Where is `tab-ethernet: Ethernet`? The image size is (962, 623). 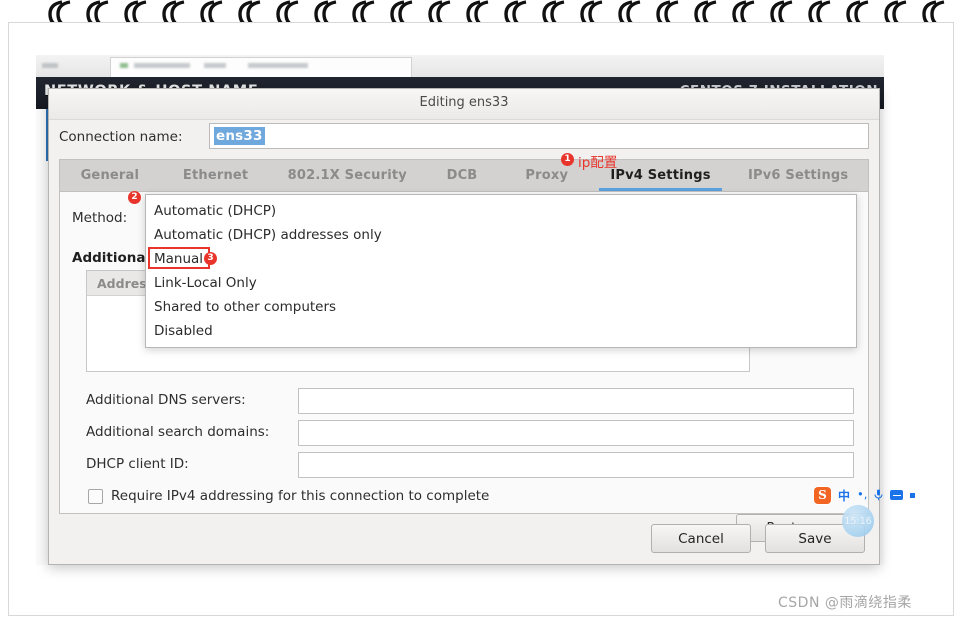
tab-ethernet: Ethernet is located at coordinates (216, 175).